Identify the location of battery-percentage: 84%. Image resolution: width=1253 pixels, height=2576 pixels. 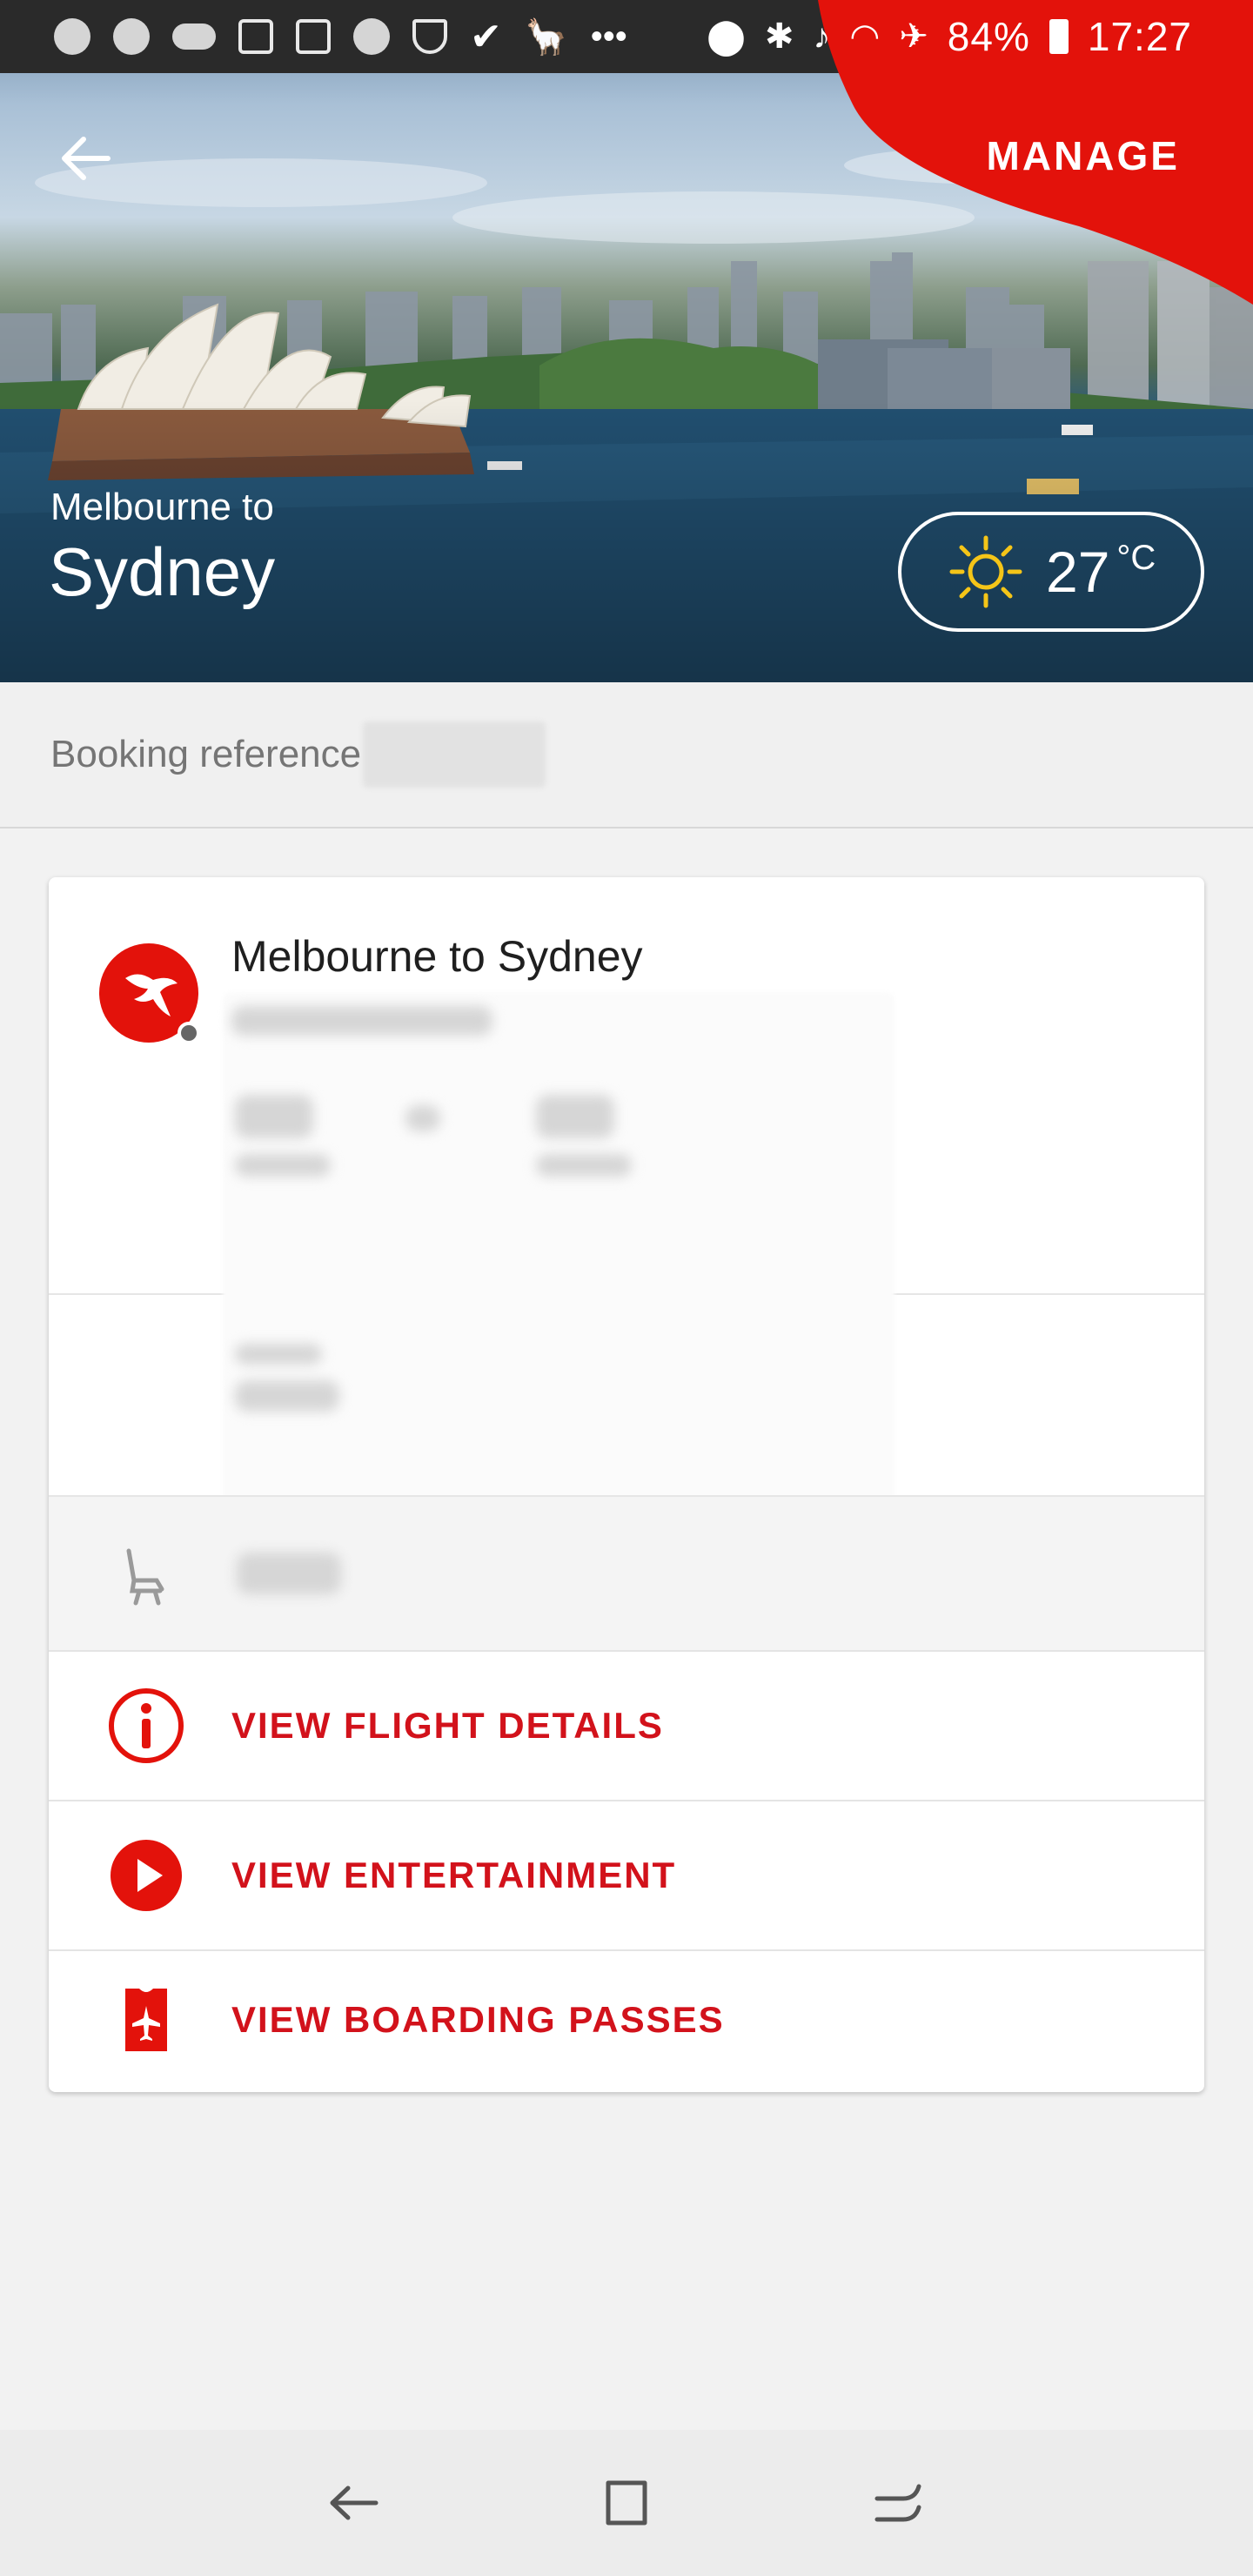
(988, 37).